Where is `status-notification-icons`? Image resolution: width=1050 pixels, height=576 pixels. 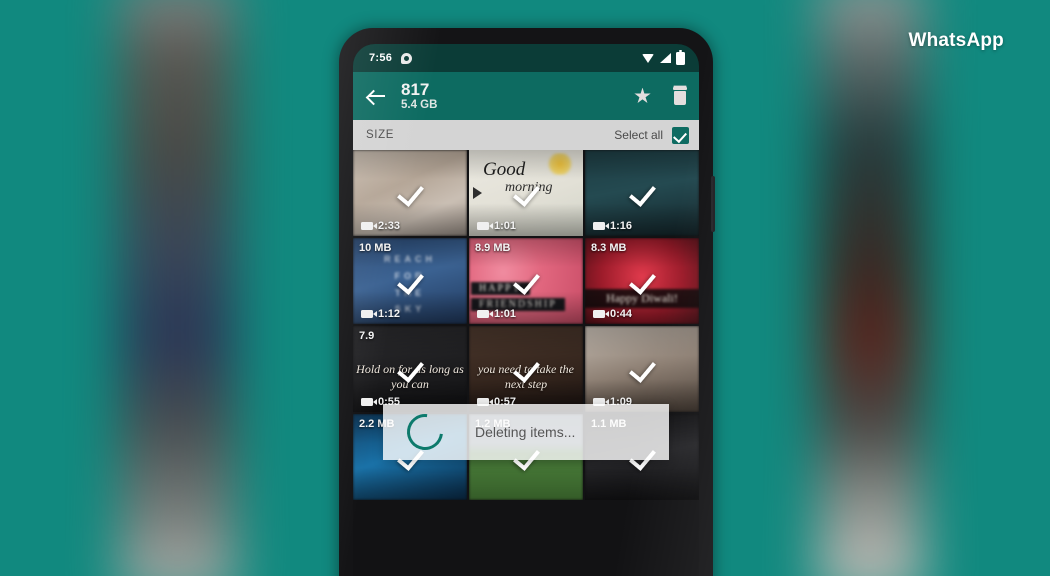 status-notification-icons is located at coordinates (407, 58).